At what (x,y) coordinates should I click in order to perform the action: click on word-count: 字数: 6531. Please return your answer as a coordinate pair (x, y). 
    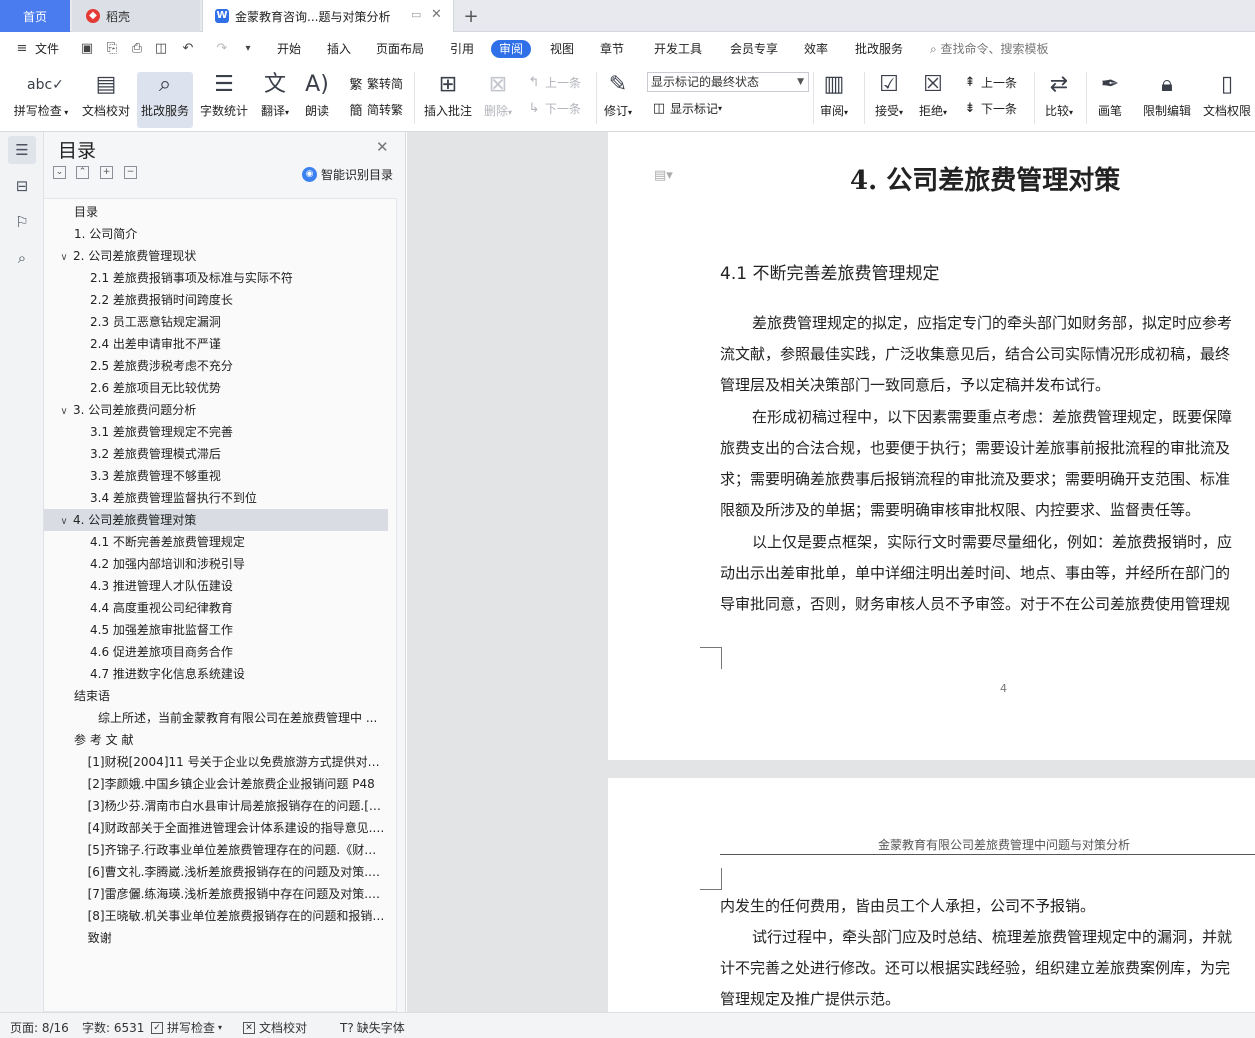
    Looking at the image, I should click on (113, 1027).